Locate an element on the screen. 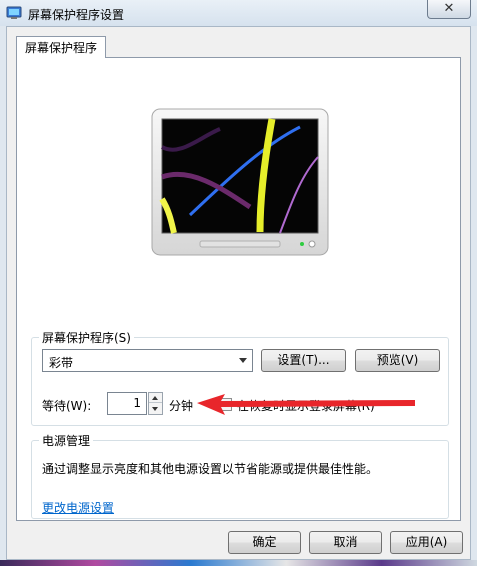 This screenshot has height=566, width=477. screensaver-select: 彩带 is located at coordinates (147, 360).